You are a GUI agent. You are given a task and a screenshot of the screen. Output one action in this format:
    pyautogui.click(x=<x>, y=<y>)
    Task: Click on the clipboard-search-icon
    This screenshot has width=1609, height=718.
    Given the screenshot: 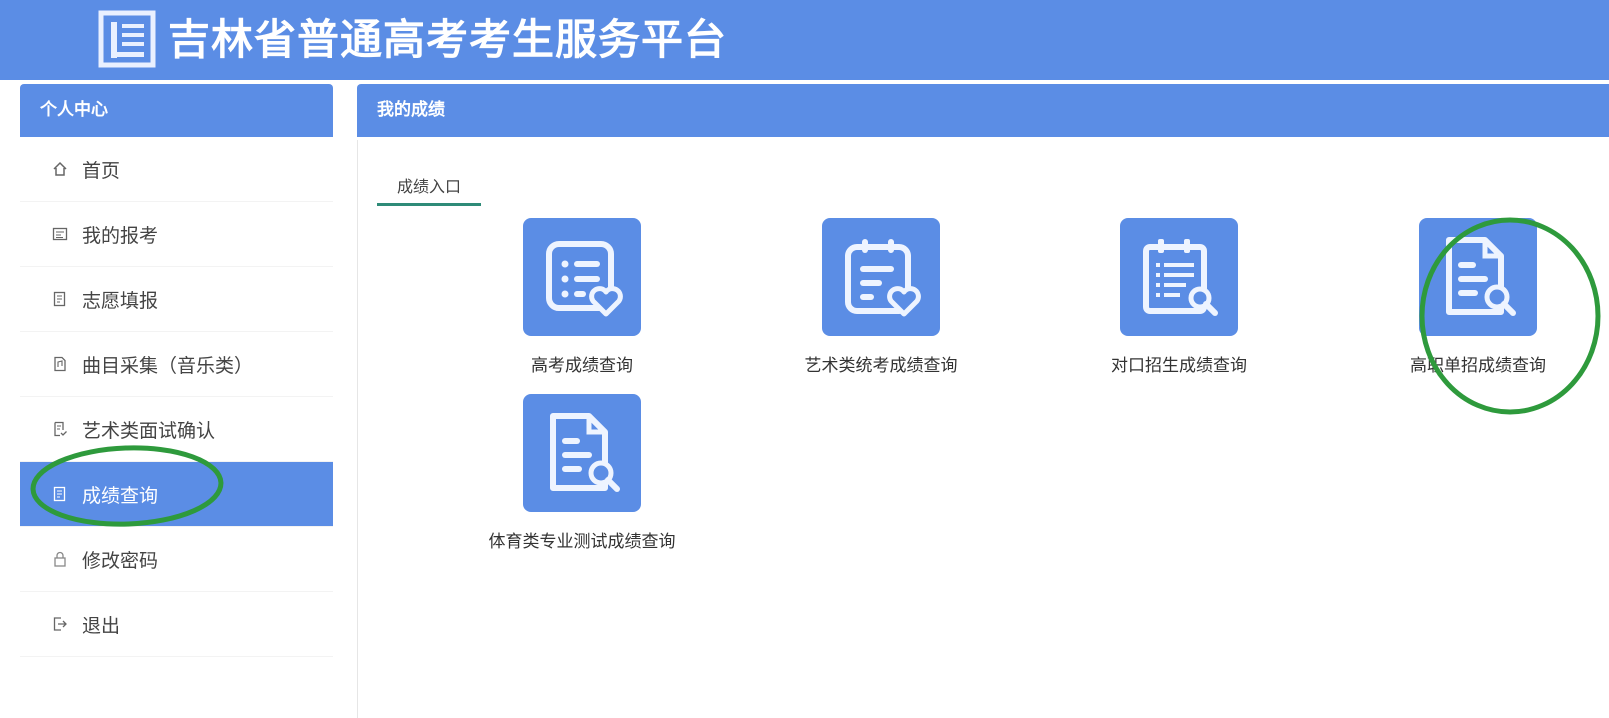 What is the action you would take?
    pyautogui.click(x=1180, y=277)
    